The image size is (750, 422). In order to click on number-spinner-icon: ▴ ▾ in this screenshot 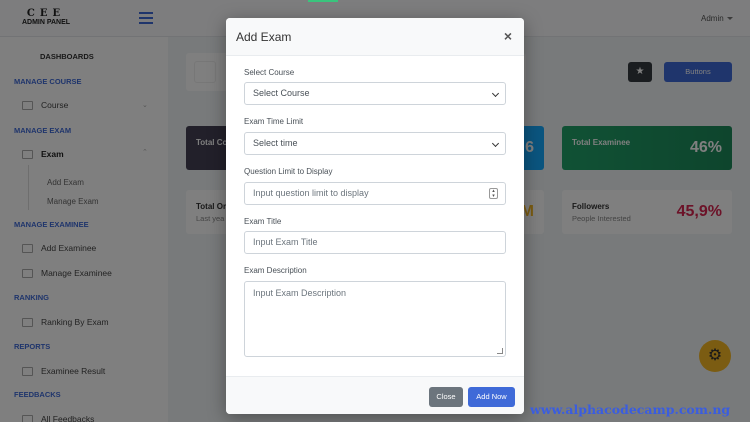, I will do `click(493, 193)`.